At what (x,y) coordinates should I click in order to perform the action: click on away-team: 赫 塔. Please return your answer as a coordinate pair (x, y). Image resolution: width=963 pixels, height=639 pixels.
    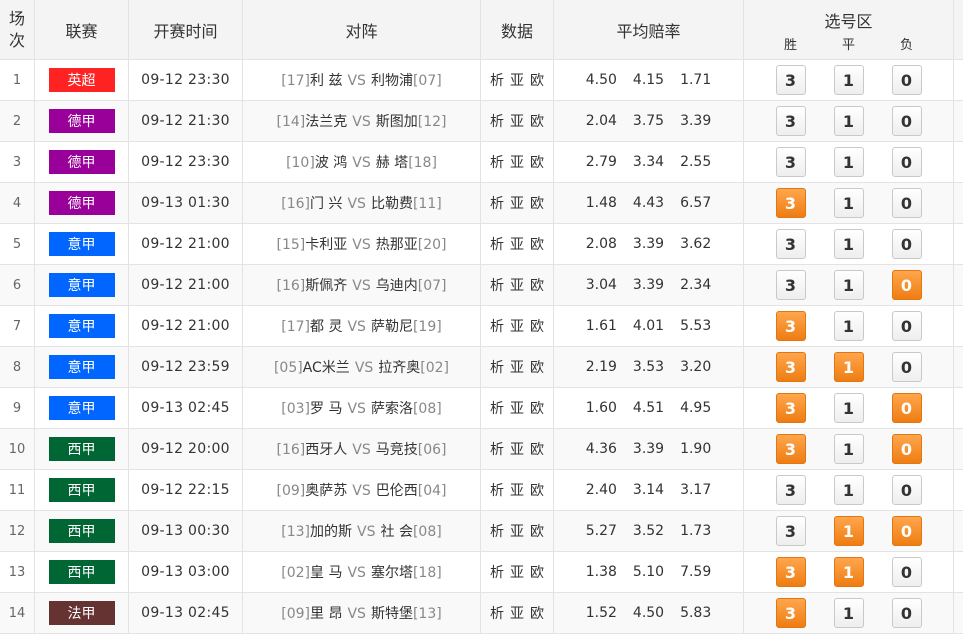
    Looking at the image, I should click on (392, 163).